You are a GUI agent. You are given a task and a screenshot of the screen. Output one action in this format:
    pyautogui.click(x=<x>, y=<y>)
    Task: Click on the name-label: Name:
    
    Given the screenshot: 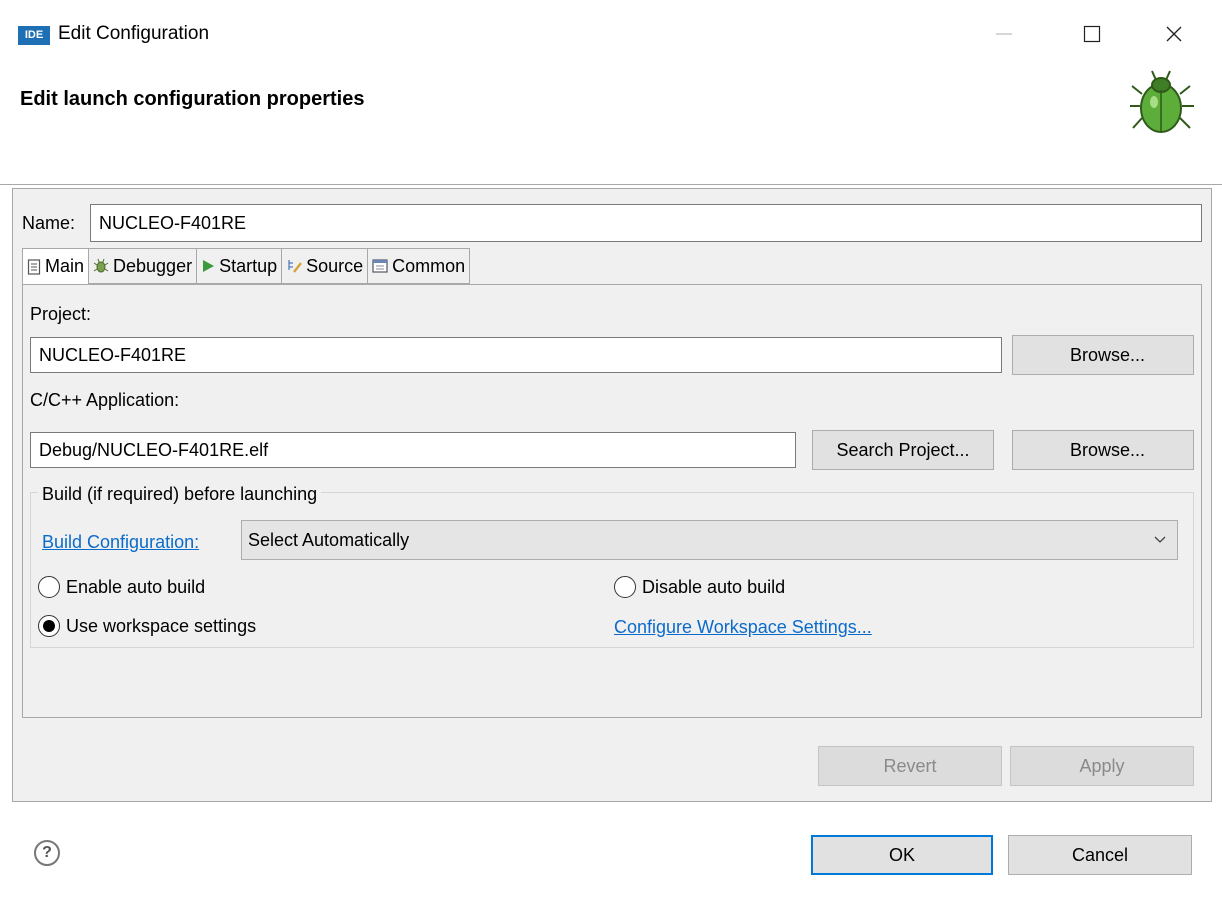 What is the action you would take?
    pyautogui.click(x=49, y=223)
    